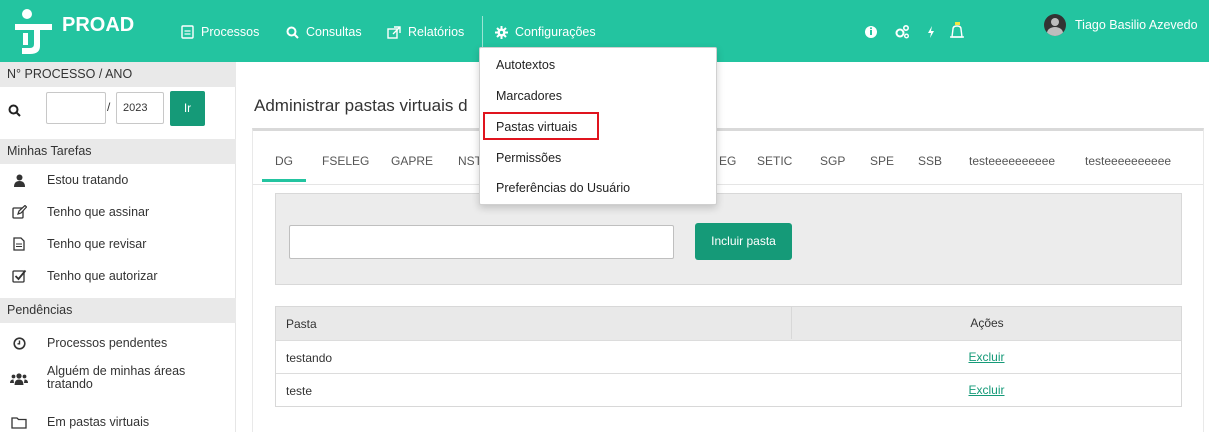  What do you see at coordinates (88, 180) in the screenshot?
I see `sidebar-item-label: Estou tratando` at bounding box center [88, 180].